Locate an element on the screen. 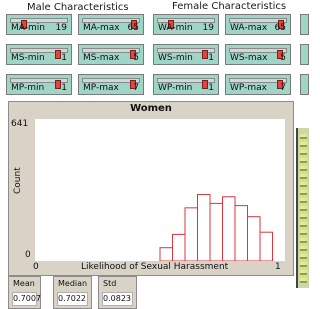 The width and height of the screenshot is (320, 309). slider-ws-min: WS-min 1 is located at coordinates (186, 54).